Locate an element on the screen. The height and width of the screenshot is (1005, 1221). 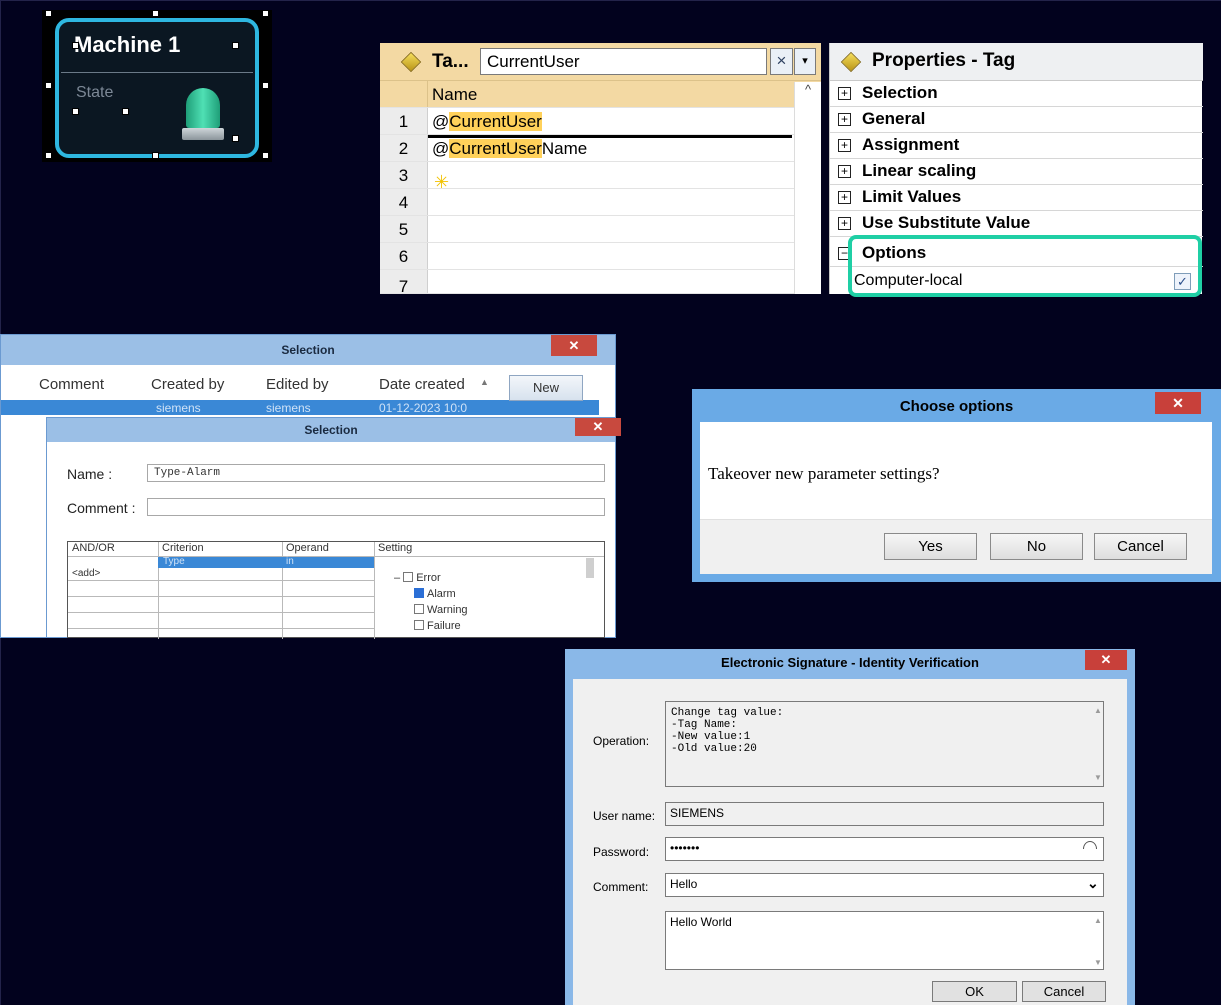
new-button: New is located at coordinates (546, 388).